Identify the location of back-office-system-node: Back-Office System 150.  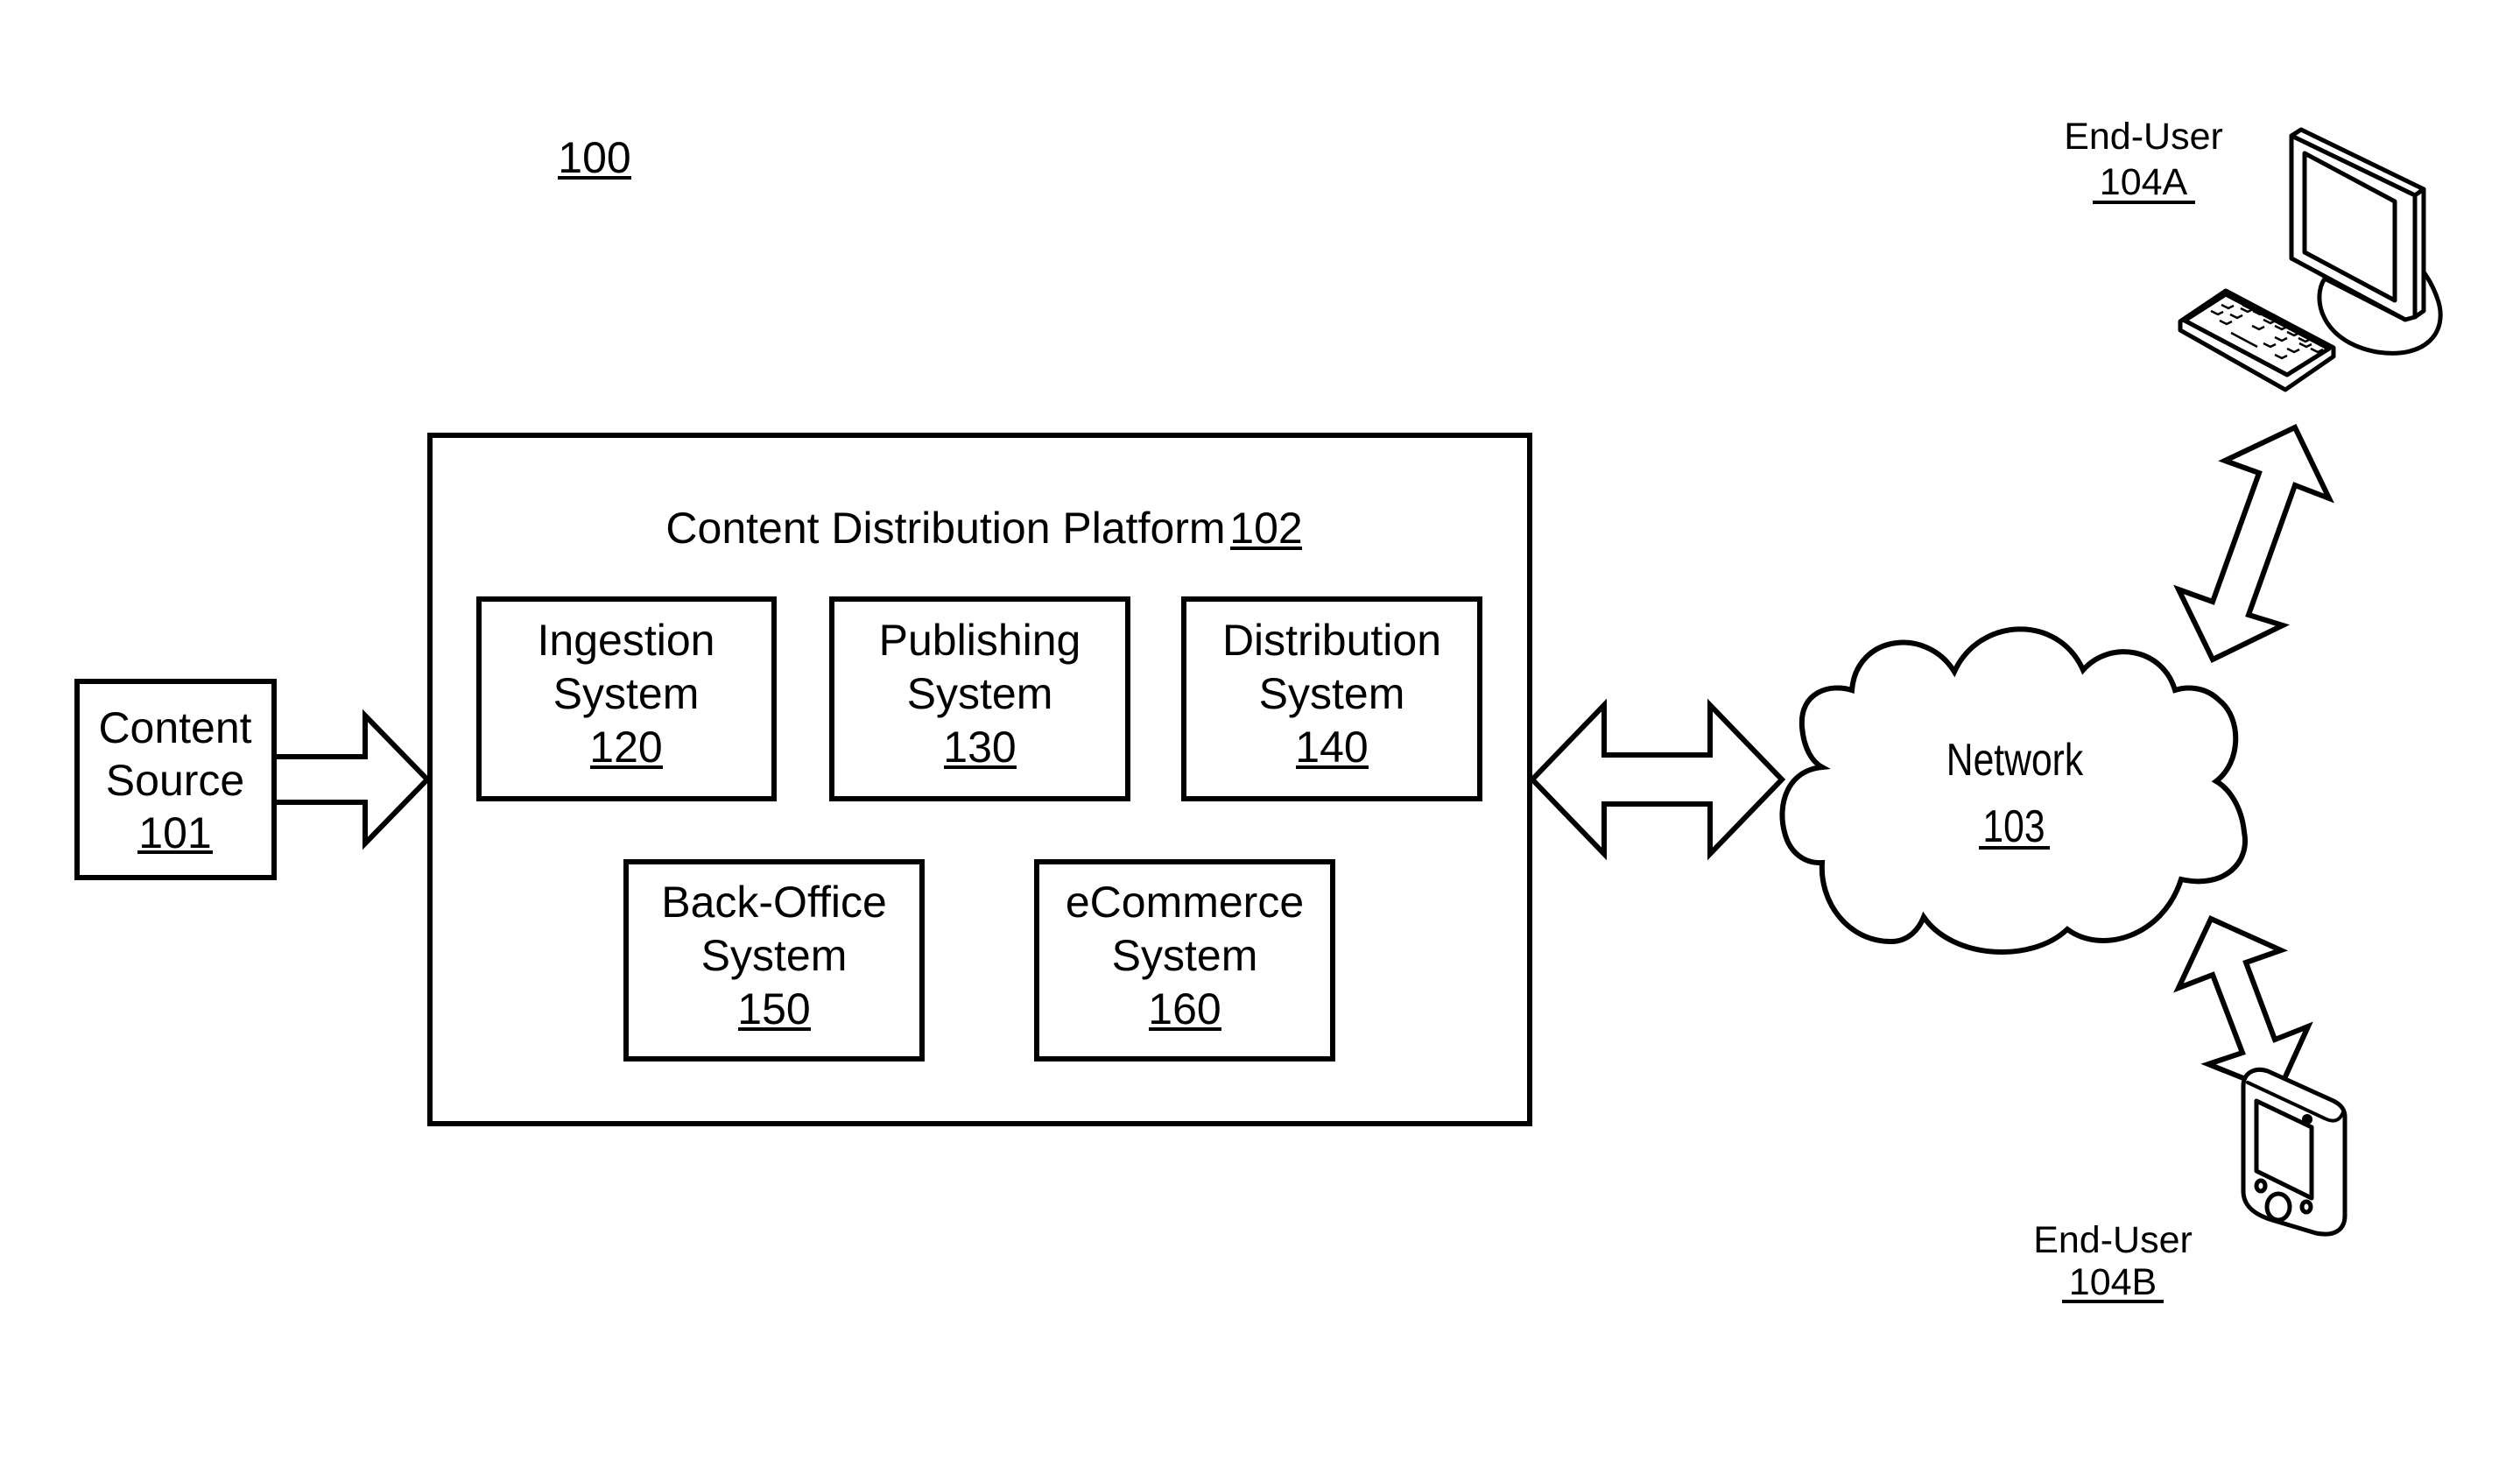
(774, 960).